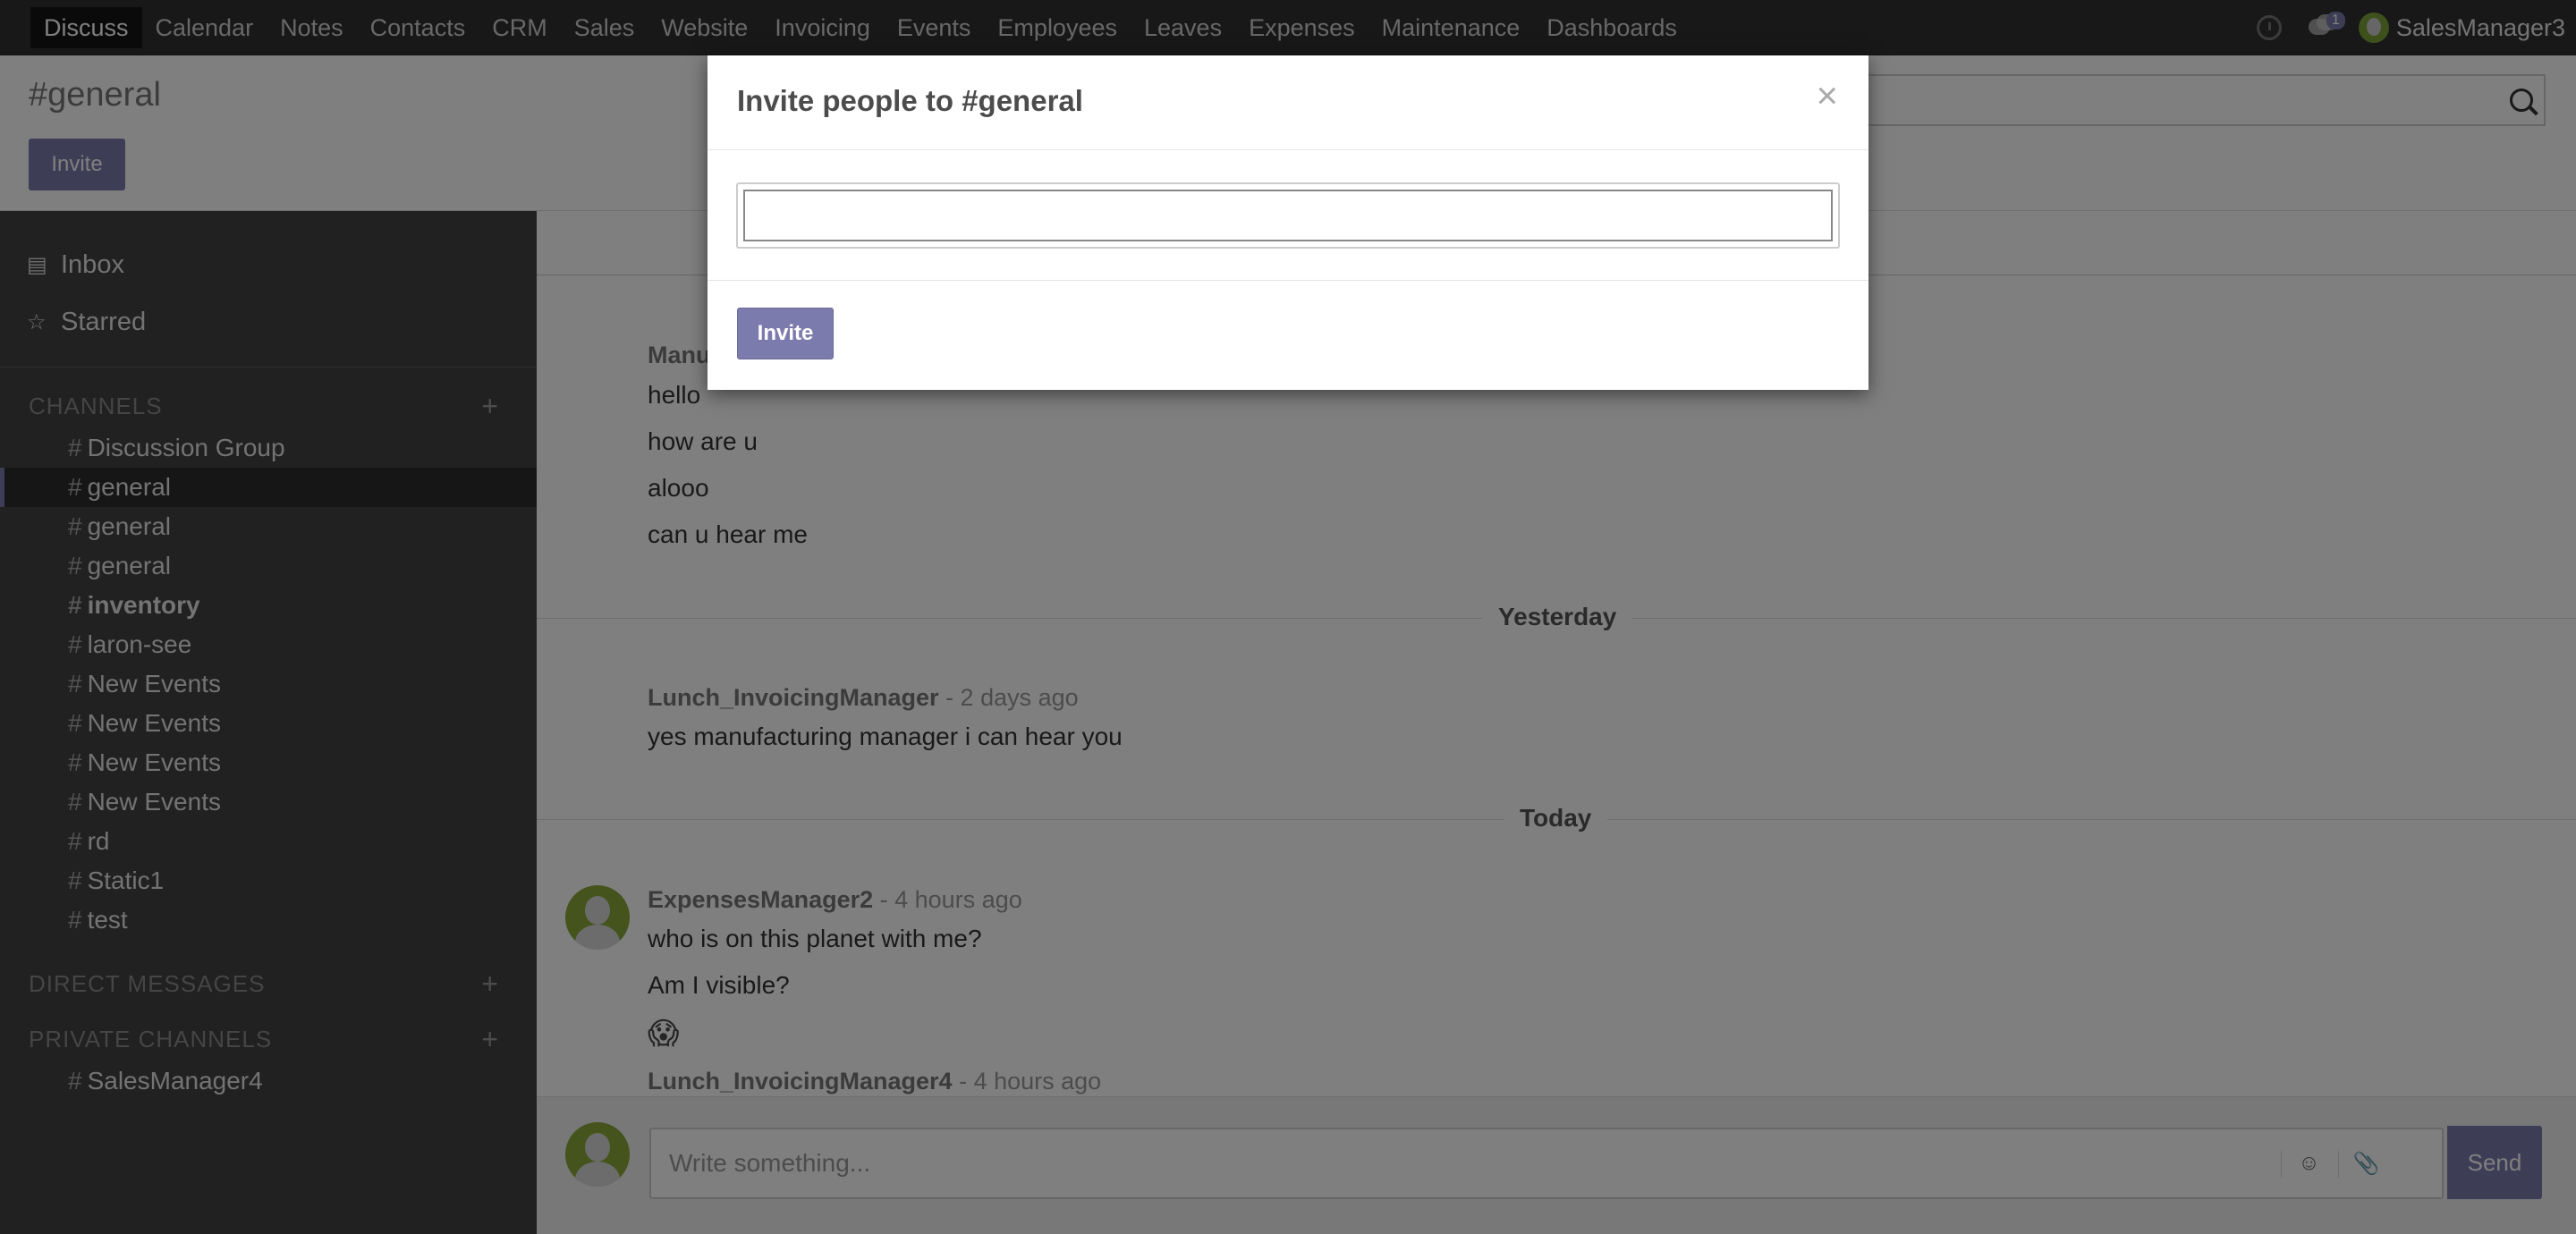 The width and height of the screenshot is (2576, 1234). I want to click on partner-input, so click(1288, 215).